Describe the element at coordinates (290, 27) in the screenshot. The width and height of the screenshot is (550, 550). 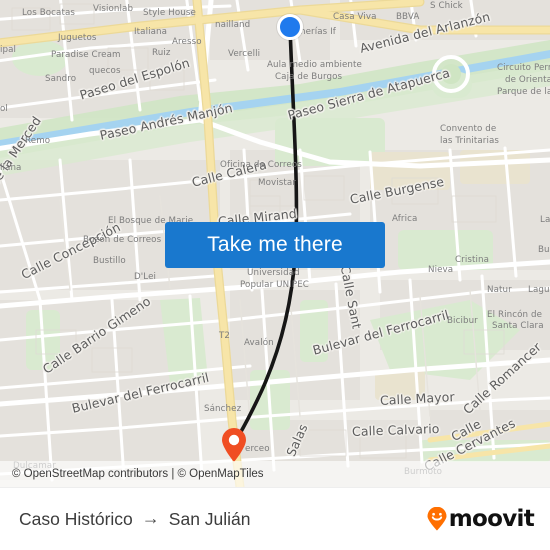
I see `origin-marker` at that location.